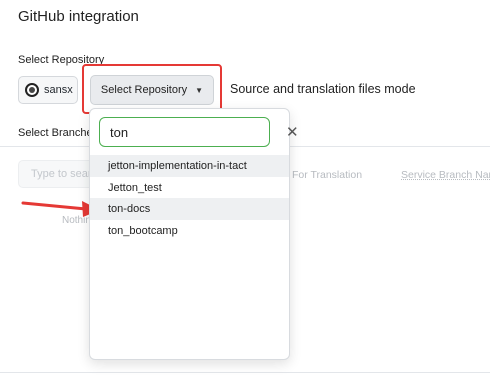 Image resolution: width=490 pixels, height=381 pixels. Describe the element at coordinates (58, 174) in the screenshot. I see `branch-search-input: Type to search` at that location.